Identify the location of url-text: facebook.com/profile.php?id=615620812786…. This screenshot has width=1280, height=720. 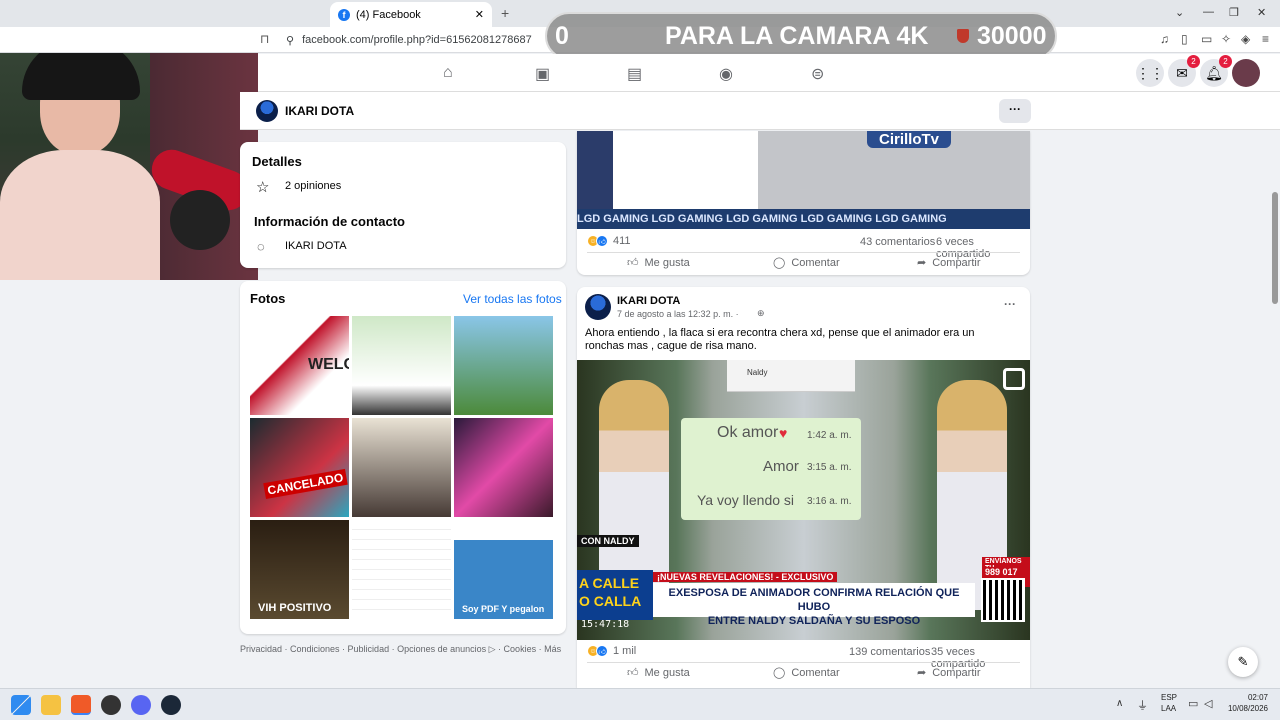
(417, 40).